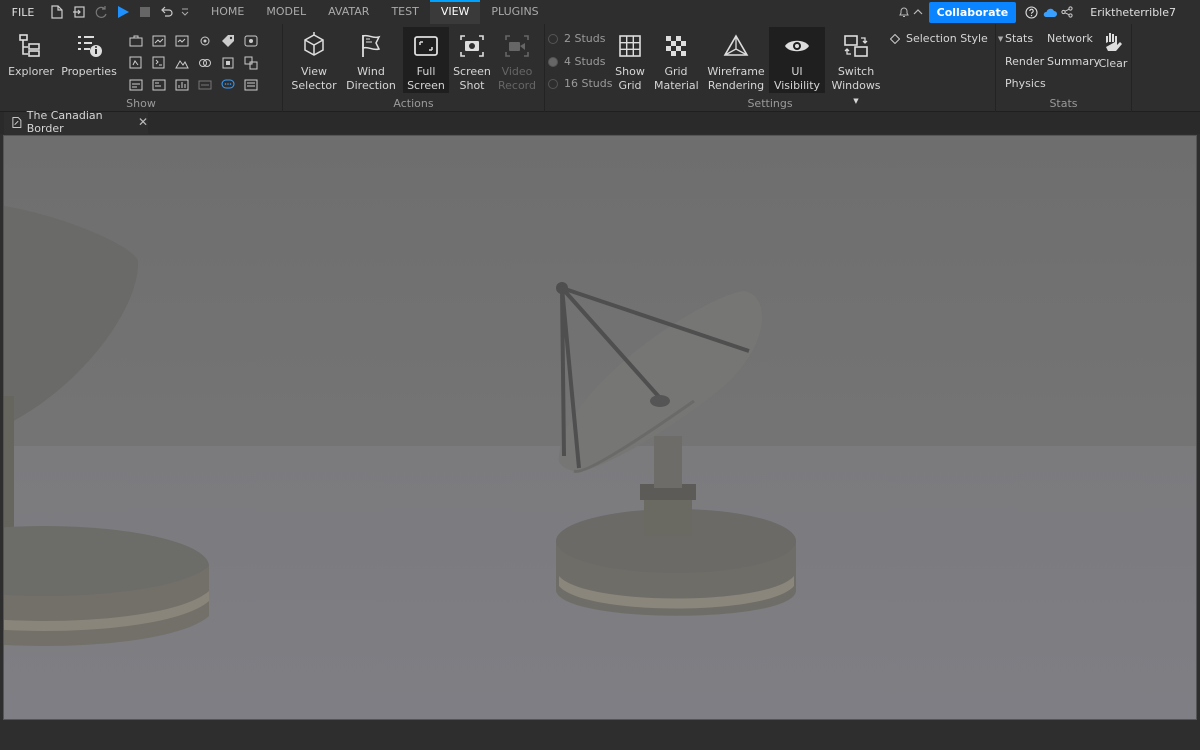 The width and height of the screenshot is (1200, 750). I want to click on expand-ribbon-icon, so click(918, 12).